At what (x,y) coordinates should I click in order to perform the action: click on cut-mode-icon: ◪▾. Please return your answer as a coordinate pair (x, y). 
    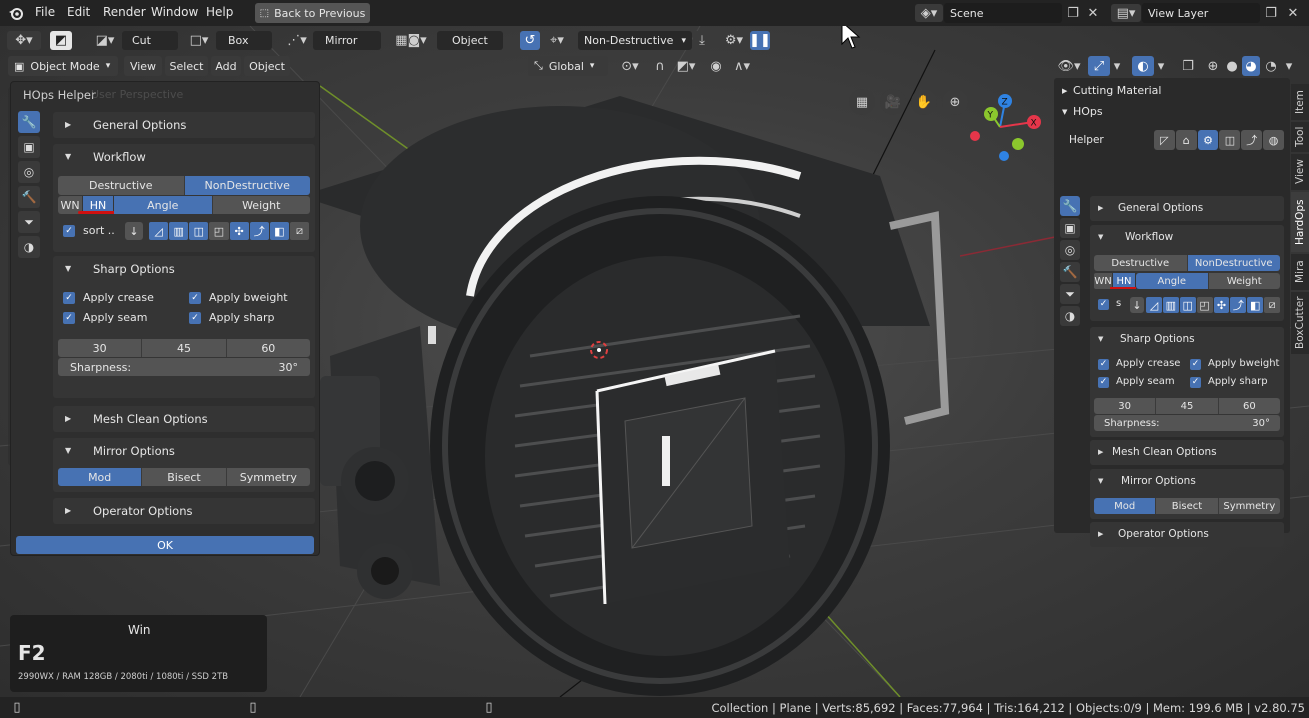
    Looking at the image, I should click on (105, 40).